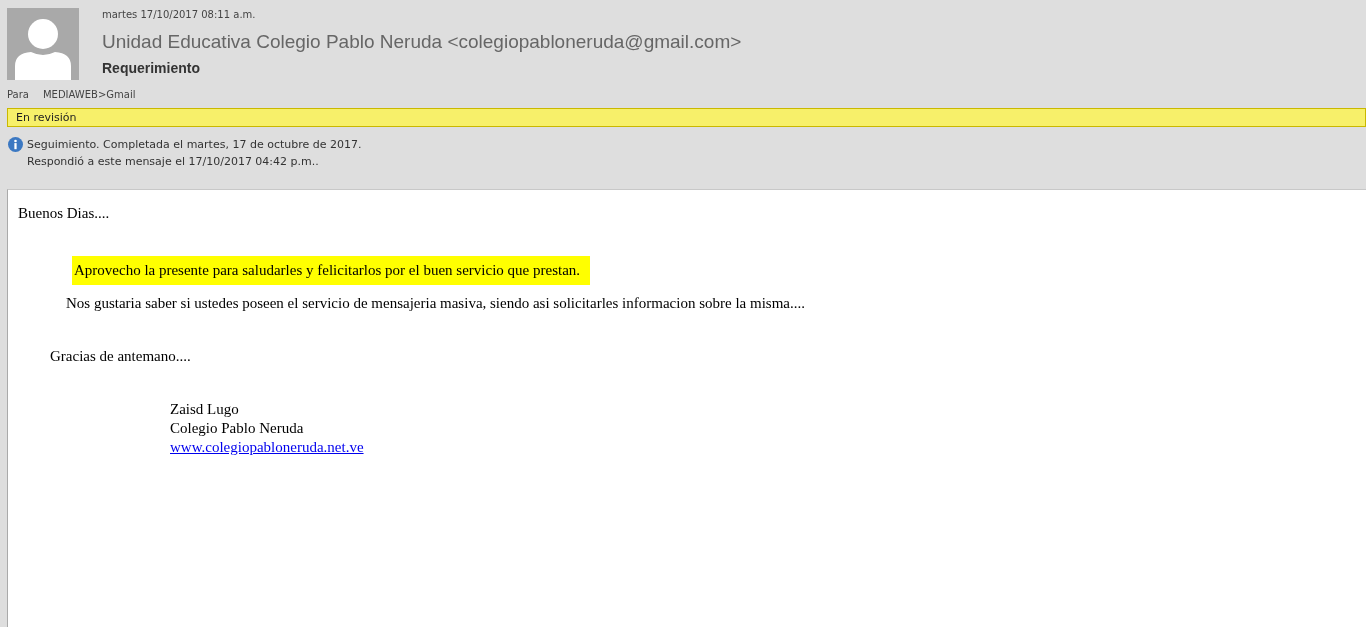  Describe the element at coordinates (43, 44) in the screenshot. I see `avatar-placeholder-icon` at that location.